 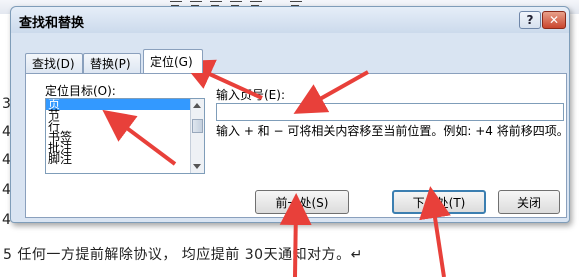 What do you see at coordinates (183, 255) in the screenshot?
I see `document-text-line: 5 任何一方提前解除协议， 均应提前 30天通知对方。↵` at bounding box center [183, 255].